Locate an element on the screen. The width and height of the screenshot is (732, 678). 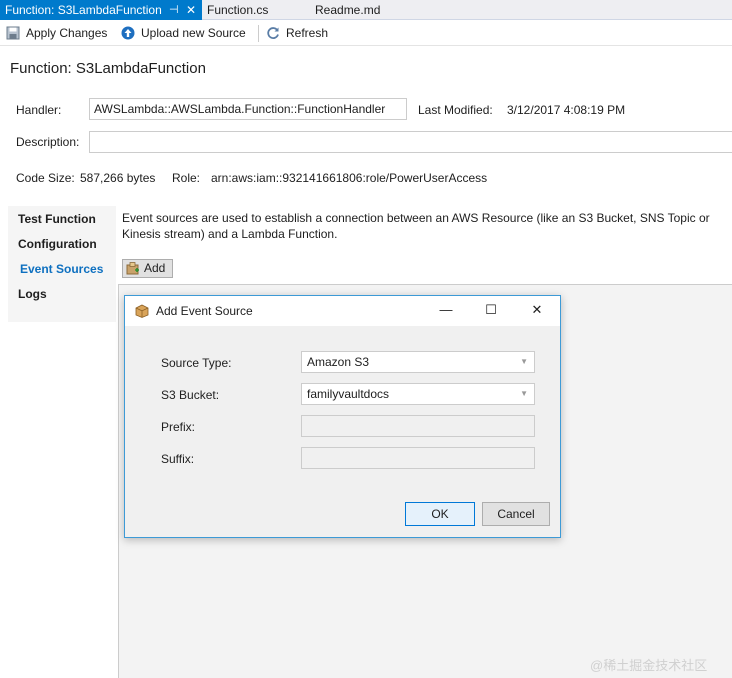
add-event-source-button: Add is located at coordinates (147, 268).